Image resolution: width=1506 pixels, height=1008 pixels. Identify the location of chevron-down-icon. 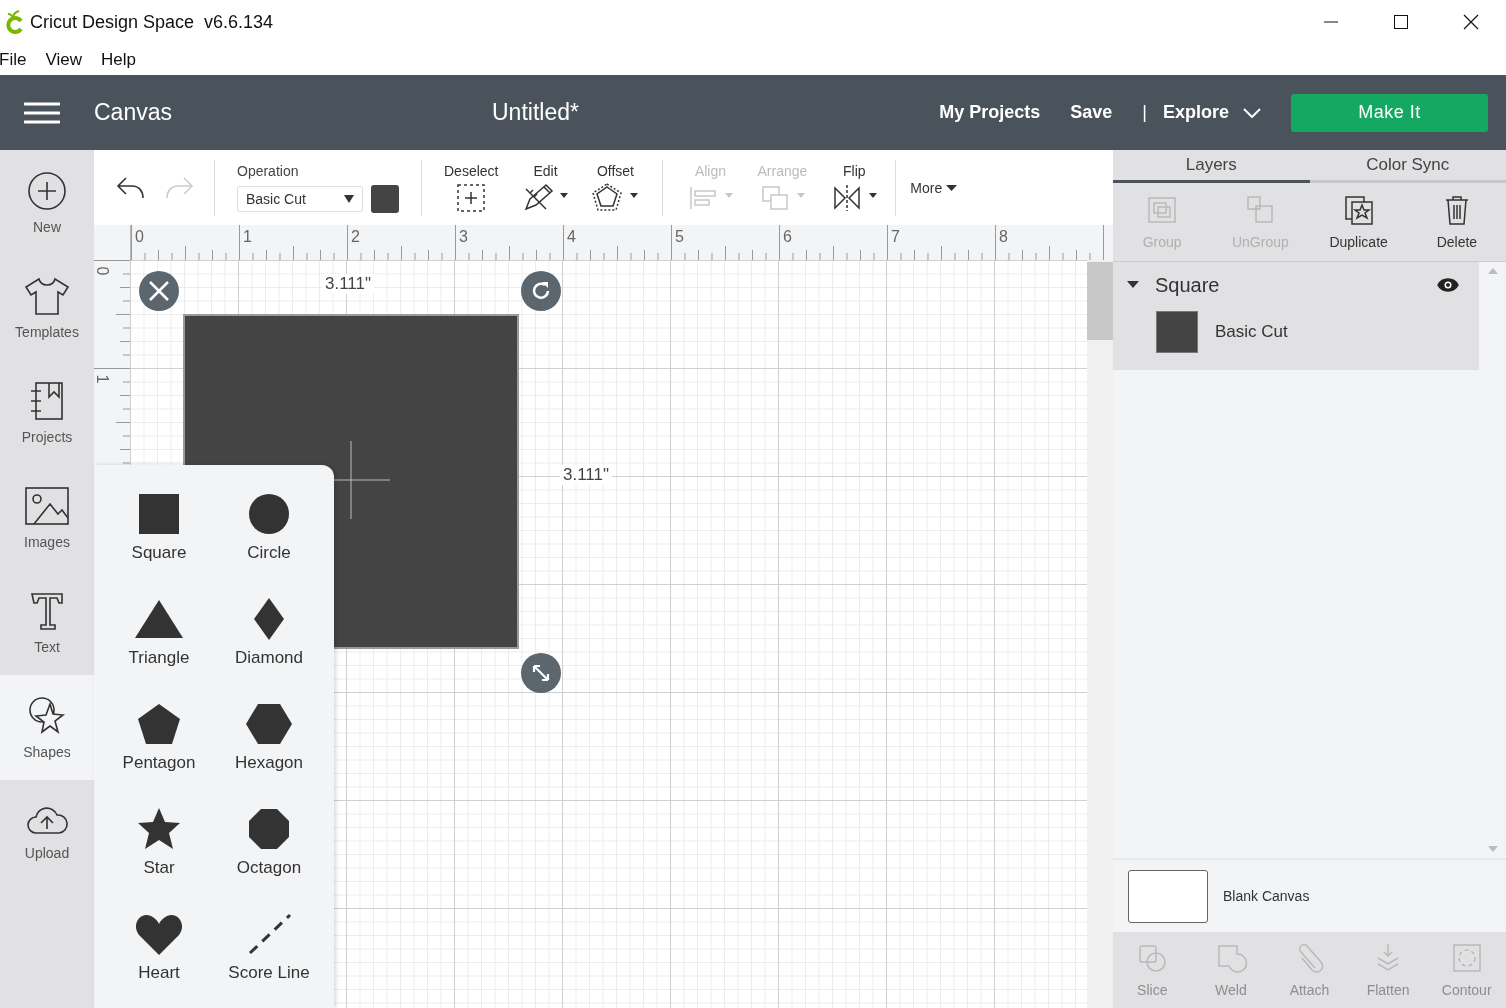
(1252, 112).